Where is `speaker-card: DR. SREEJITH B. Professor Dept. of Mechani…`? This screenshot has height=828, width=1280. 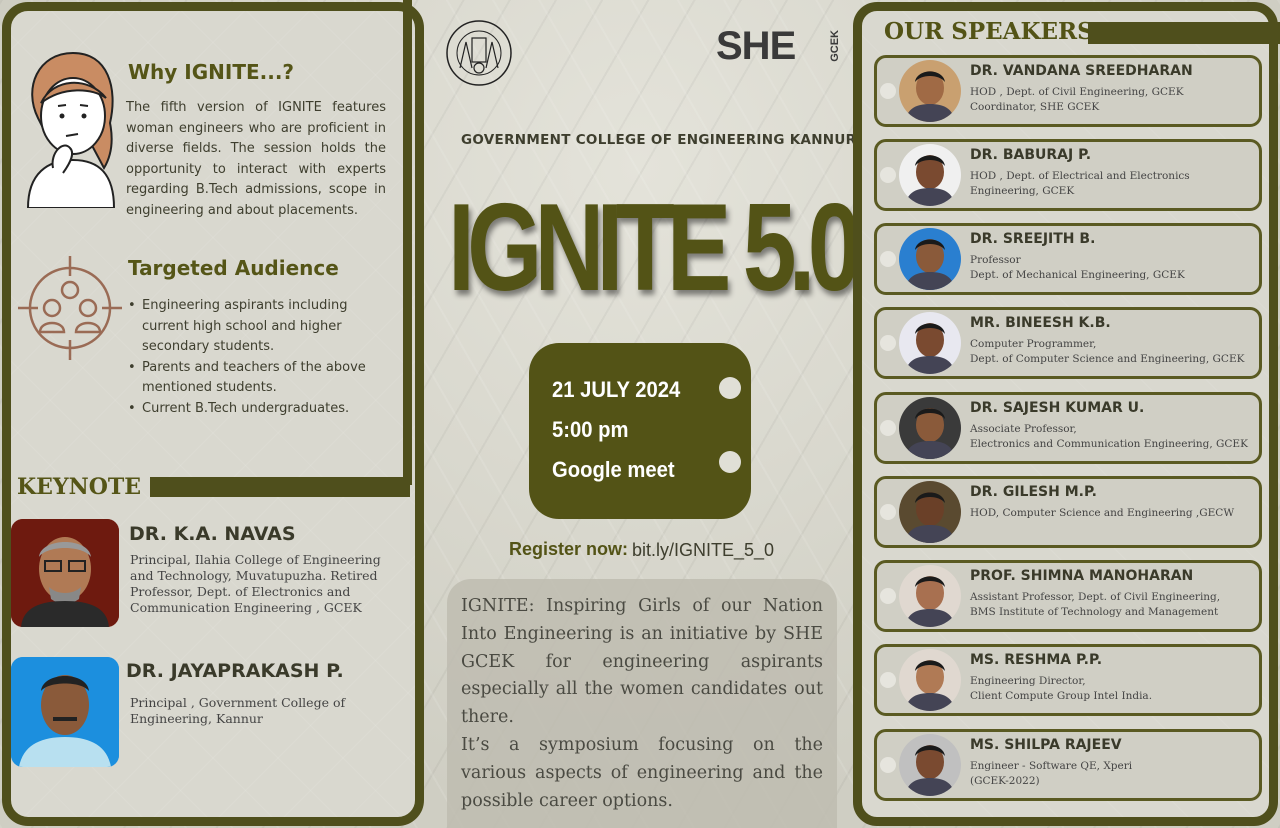
speaker-card: DR. SREEJITH B. Professor Dept. of Mechani… is located at coordinates (1068, 259).